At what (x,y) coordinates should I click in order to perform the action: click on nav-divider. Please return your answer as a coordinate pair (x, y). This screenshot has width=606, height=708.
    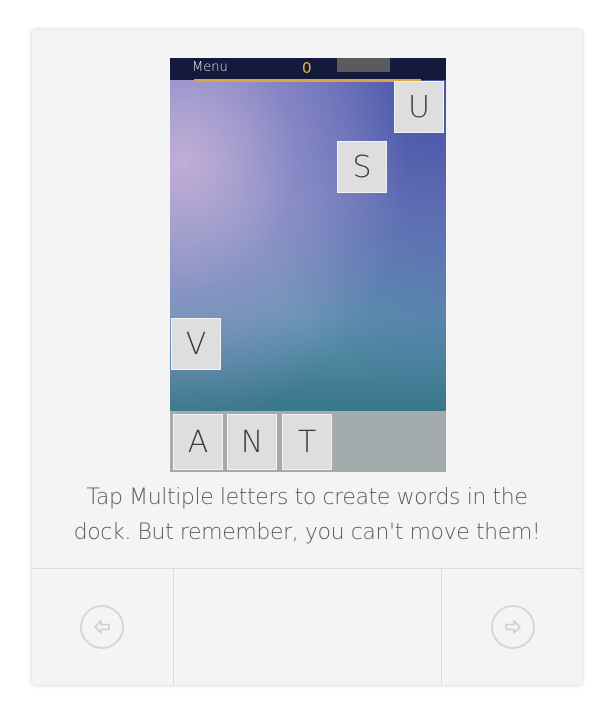
    Looking at the image, I should click on (307, 568).